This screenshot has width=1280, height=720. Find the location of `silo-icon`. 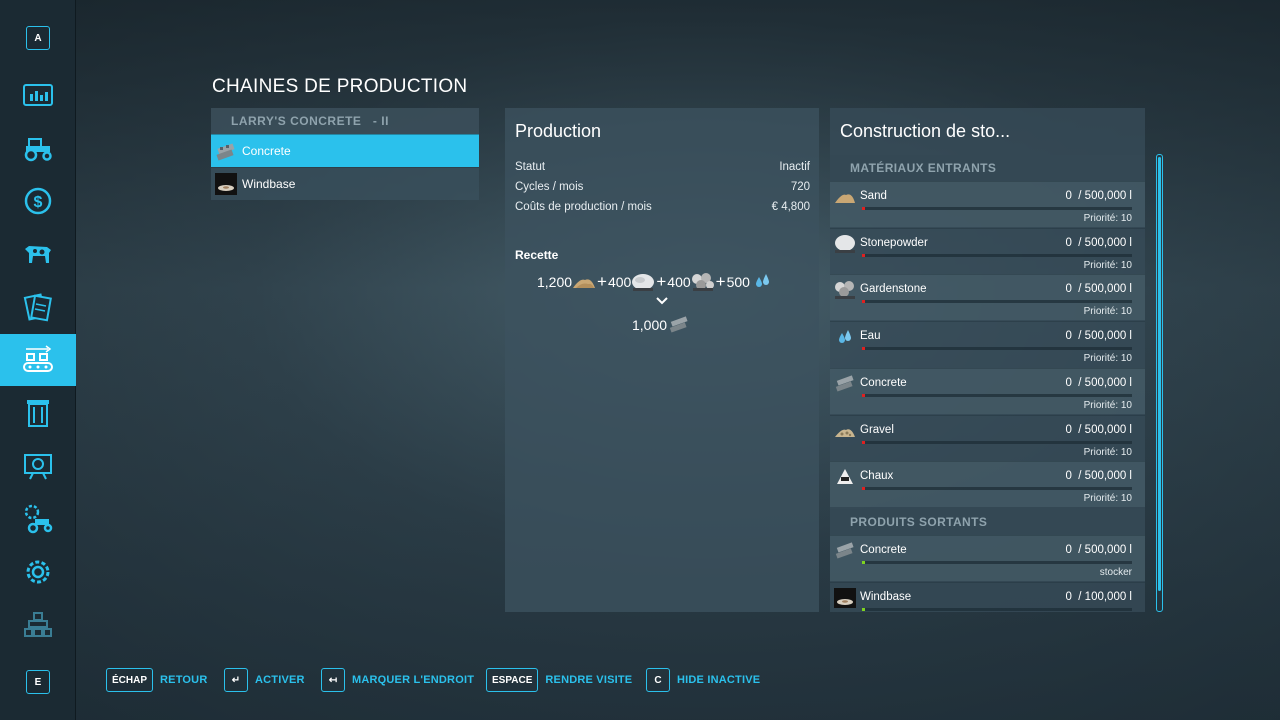

silo-icon is located at coordinates (38, 413).